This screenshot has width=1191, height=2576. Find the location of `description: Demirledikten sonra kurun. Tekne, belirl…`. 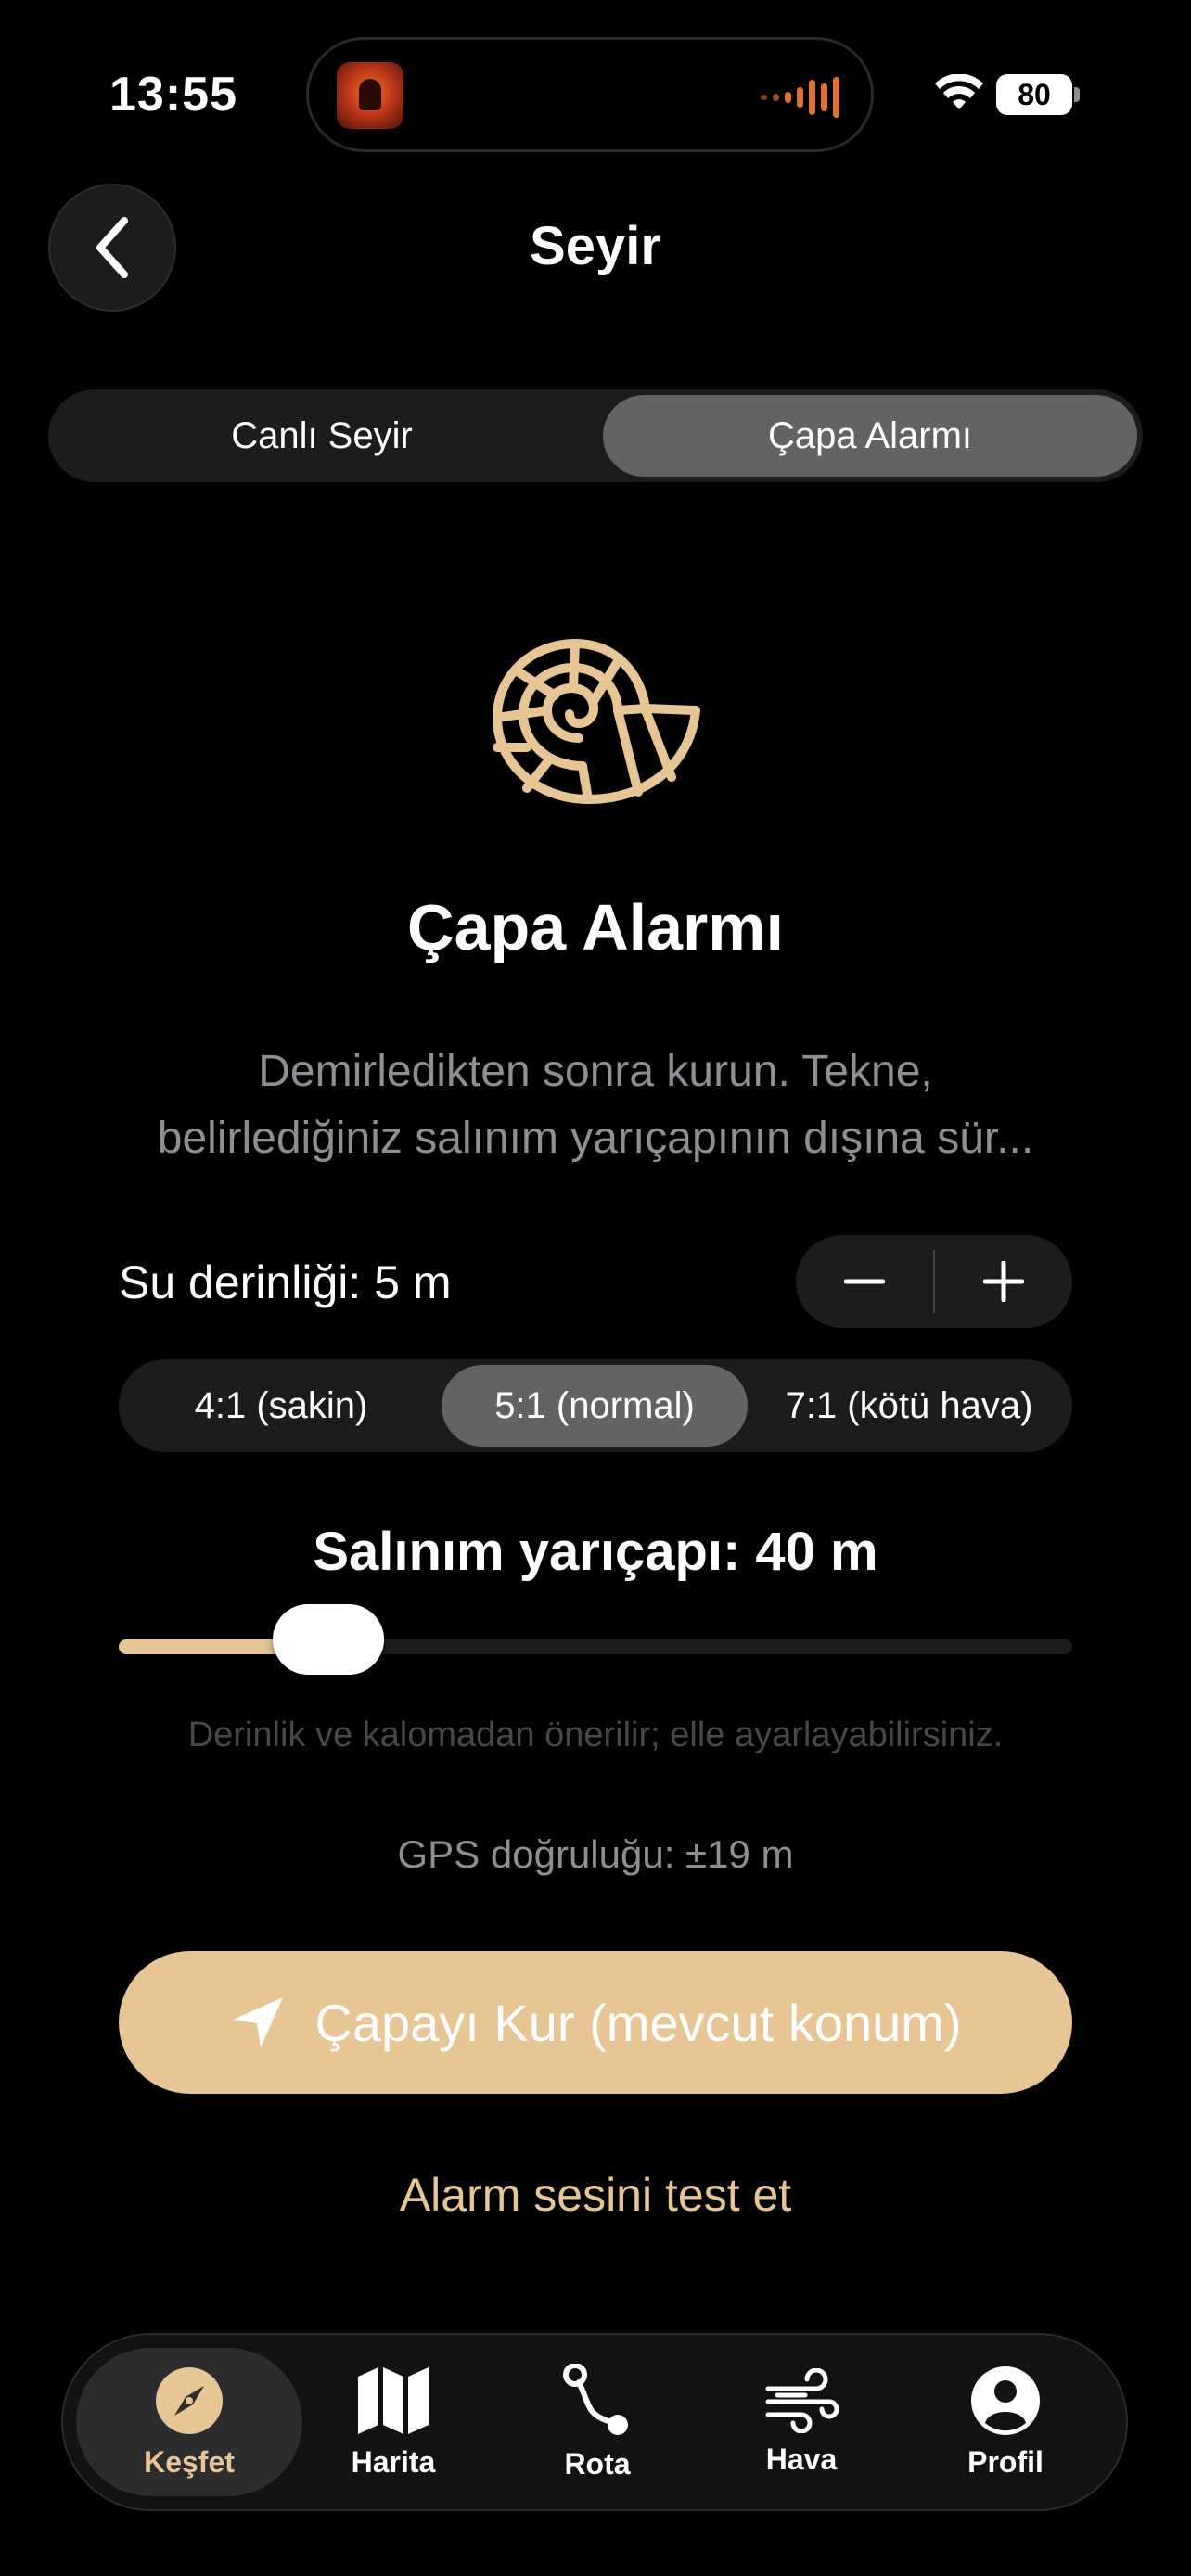

description: Demirledikten sonra kurun. Tekne, belirl… is located at coordinates (595, 1105).